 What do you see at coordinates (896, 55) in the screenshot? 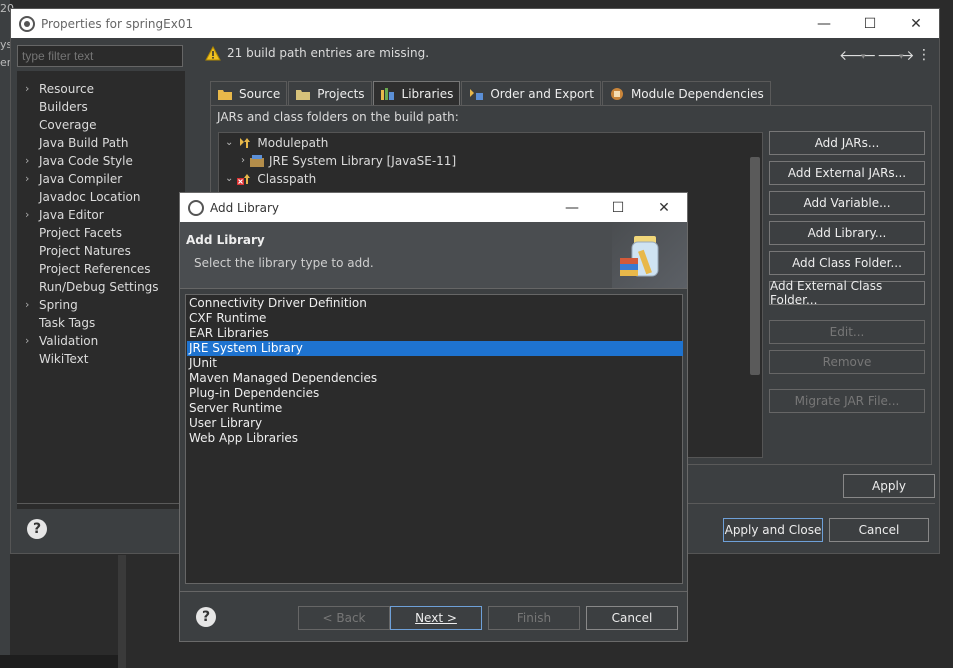
I see `forward-arrow-icon: 🡒` at bounding box center [896, 55].